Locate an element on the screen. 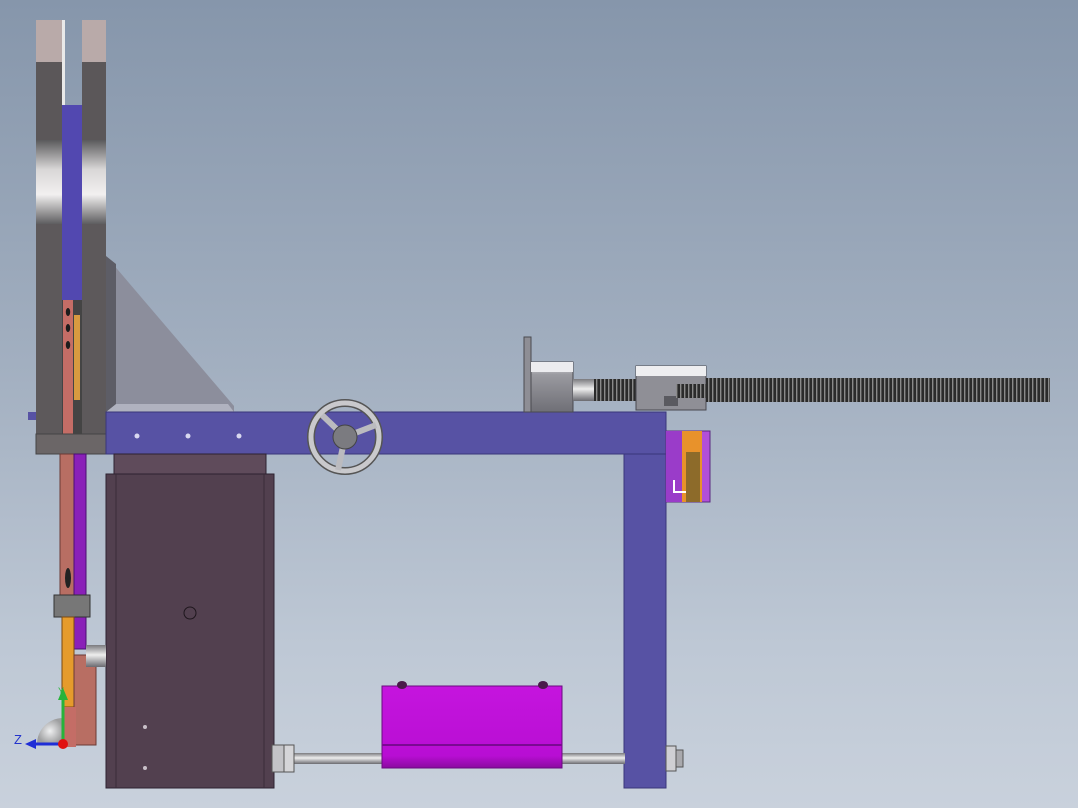 This screenshot has width=1078, height=808. reference-triad: Z Y is located at coordinates (41, 717).